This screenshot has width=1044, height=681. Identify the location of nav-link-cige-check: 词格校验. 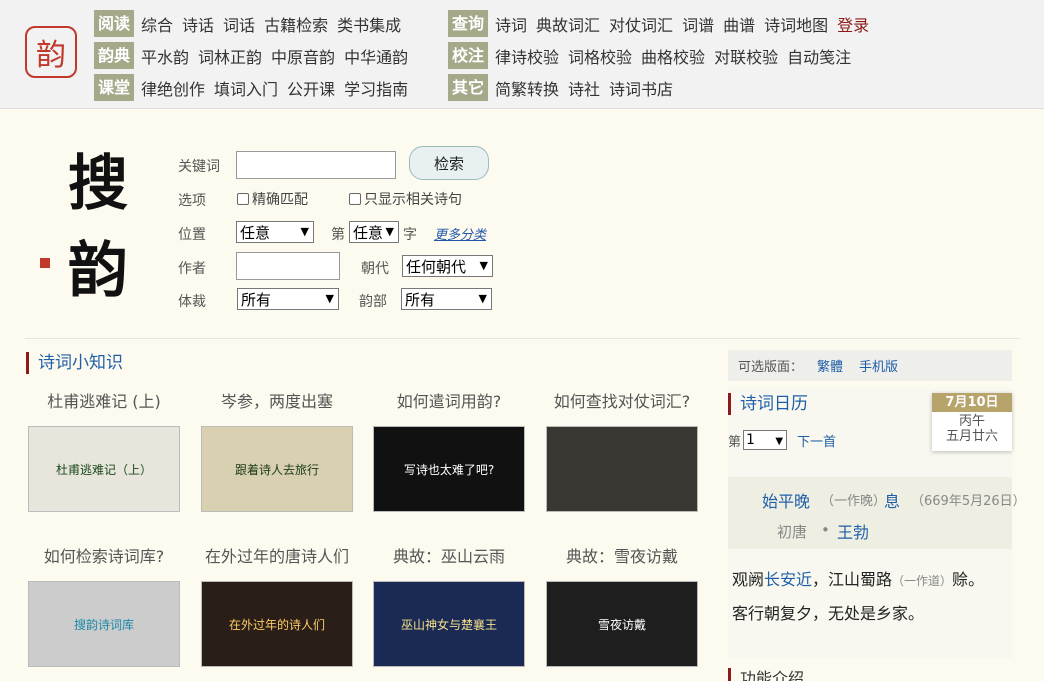
(600, 56).